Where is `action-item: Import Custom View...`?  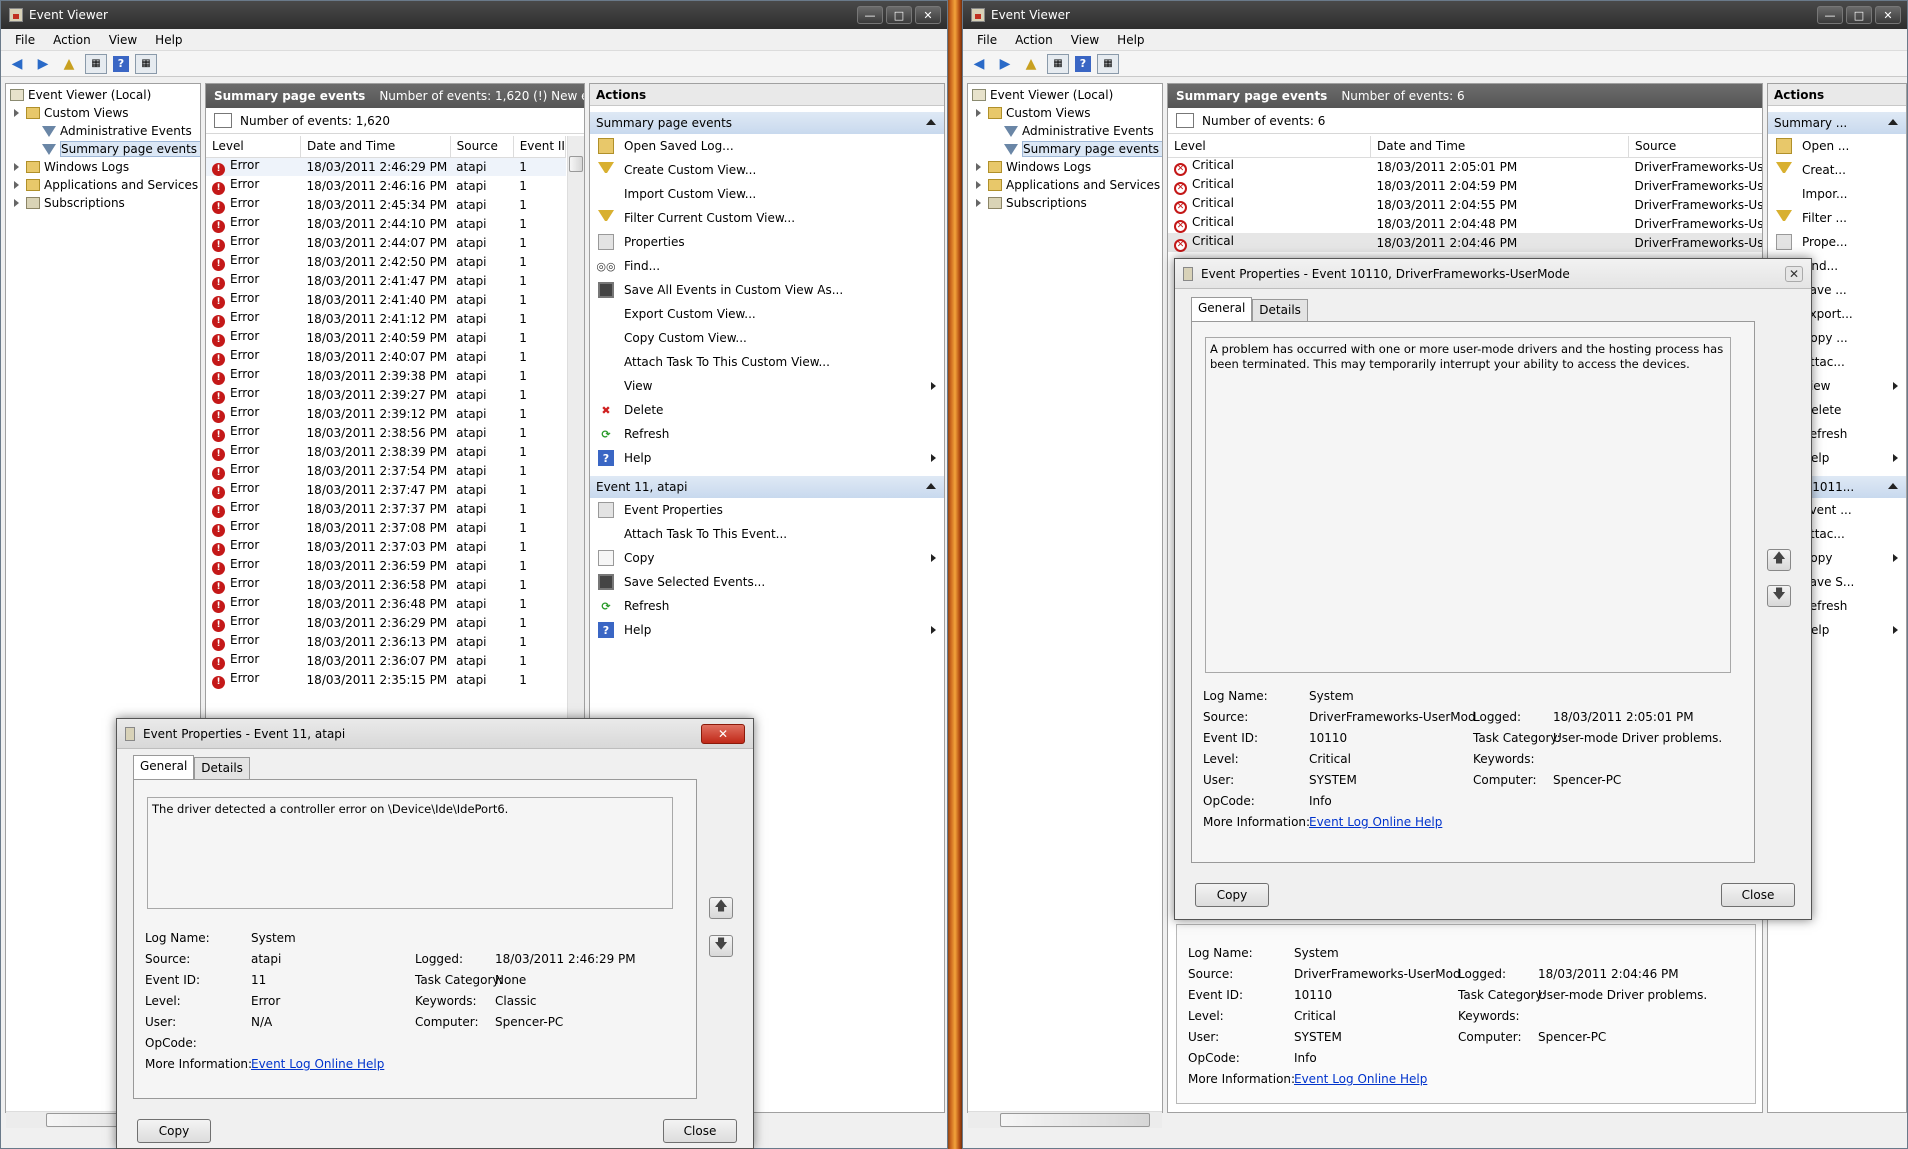 action-item: Import Custom View... is located at coordinates (767, 194).